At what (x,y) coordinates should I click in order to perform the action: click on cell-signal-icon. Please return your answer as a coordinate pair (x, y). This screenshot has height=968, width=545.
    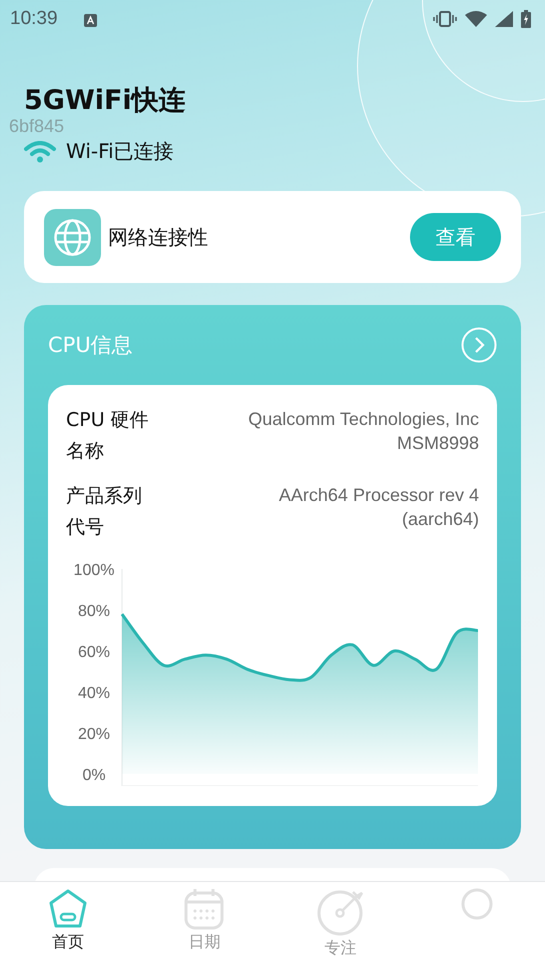
    Looking at the image, I should click on (504, 19).